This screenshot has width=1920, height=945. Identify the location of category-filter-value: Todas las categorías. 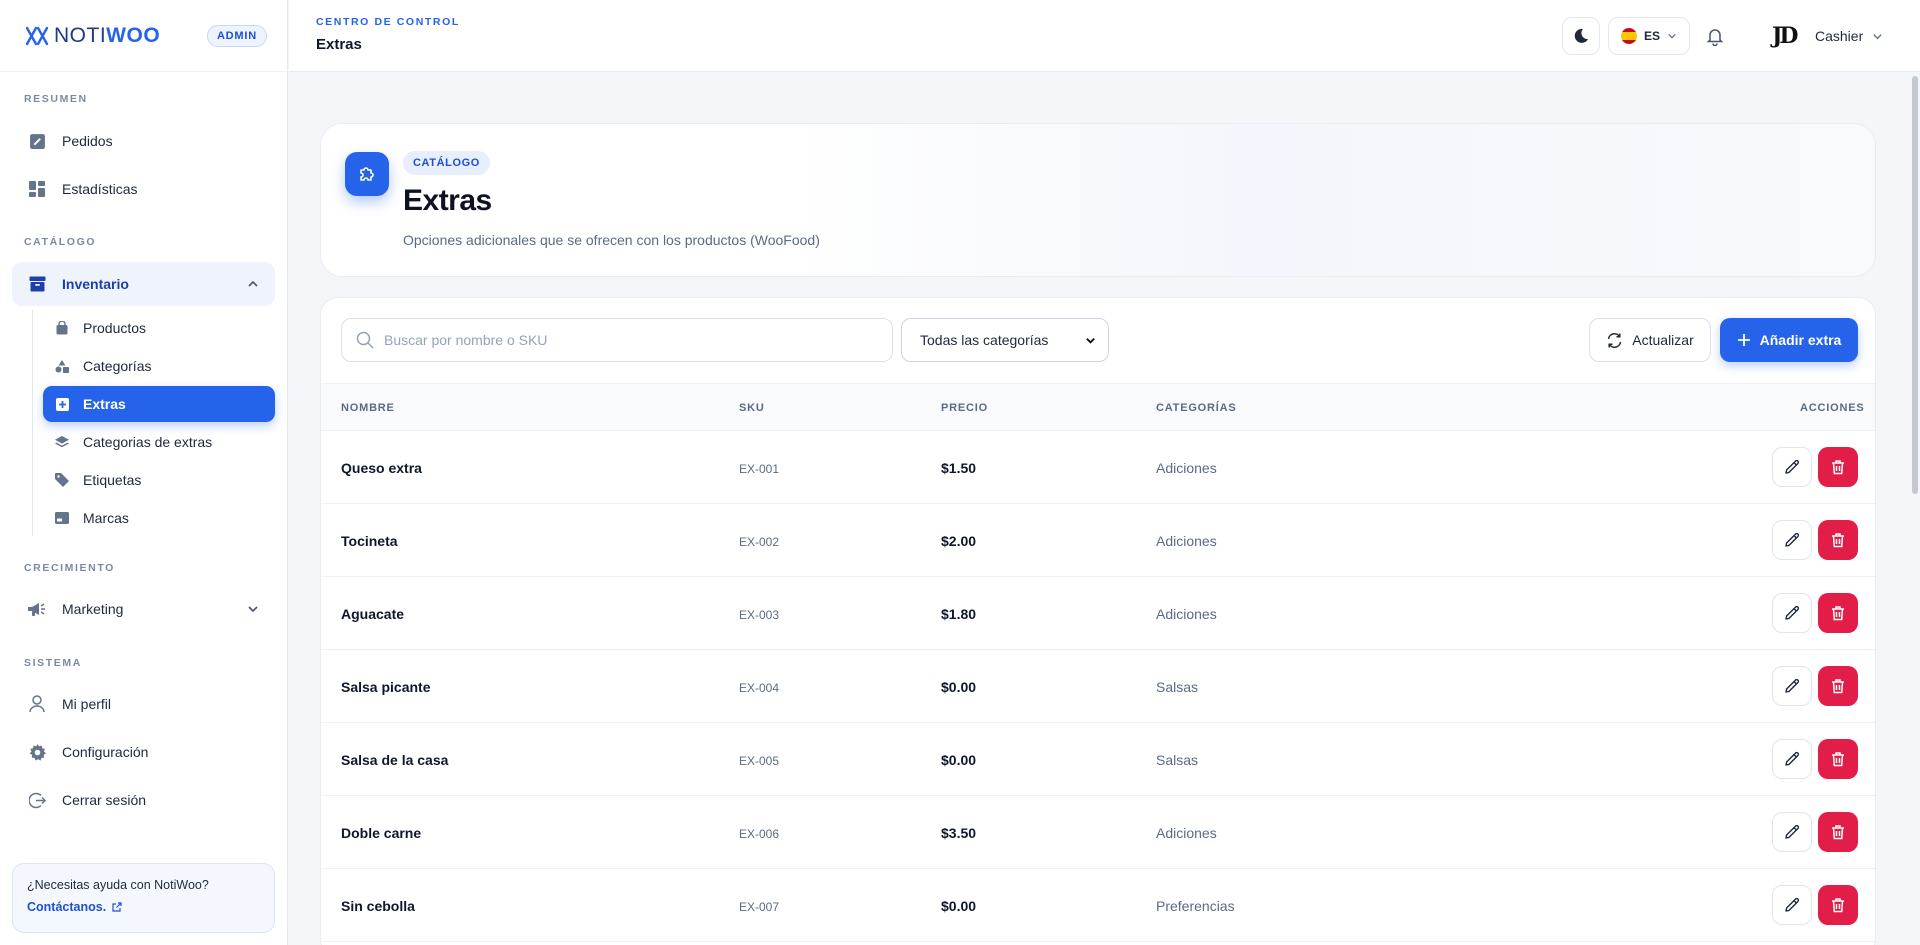
(984, 340).